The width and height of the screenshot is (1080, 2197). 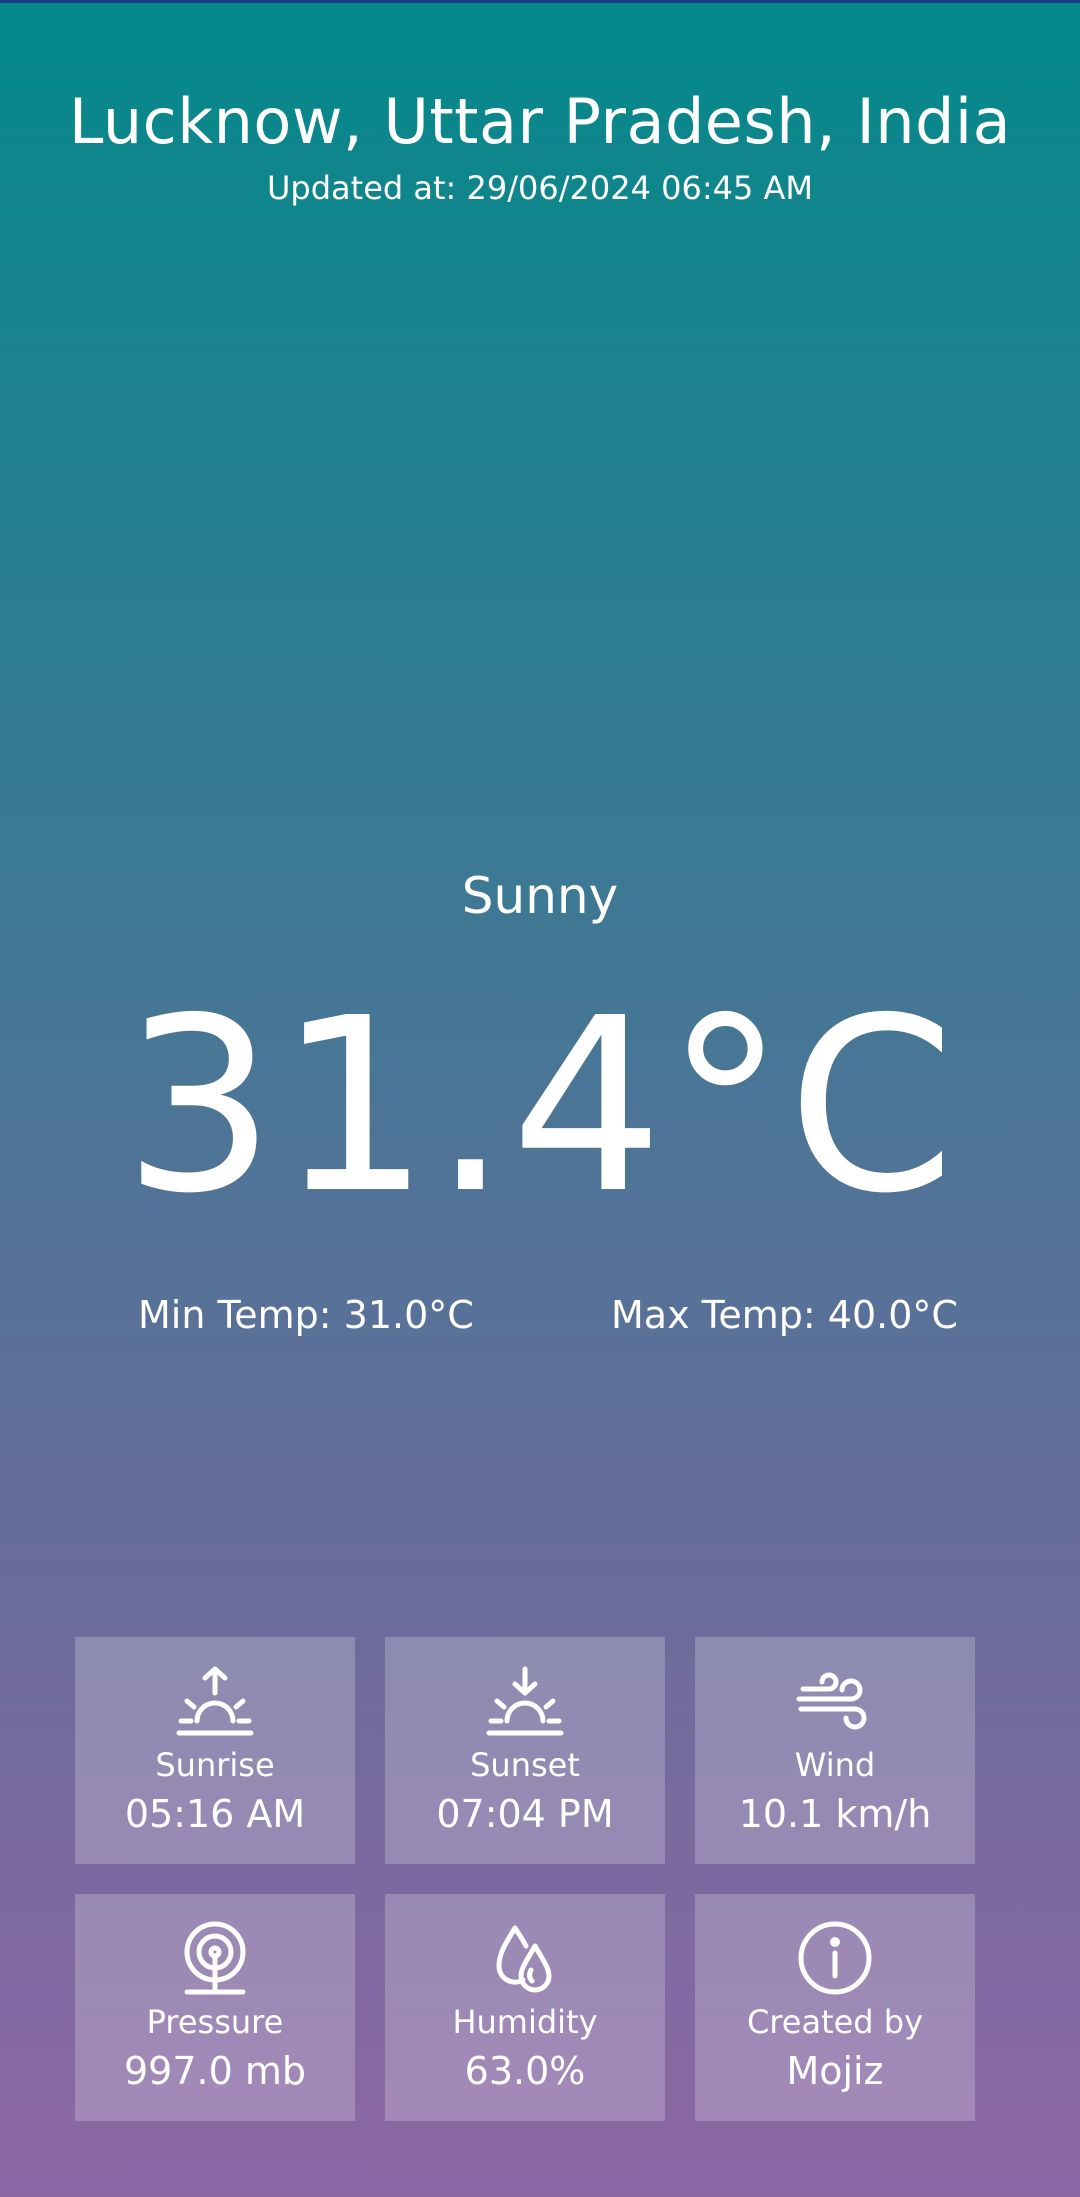 What do you see at coordinates (306, 1315) in the screenshot?
I see `min-temperature: Min Temp: 31.0°C` at bounding box center [306, 1315].